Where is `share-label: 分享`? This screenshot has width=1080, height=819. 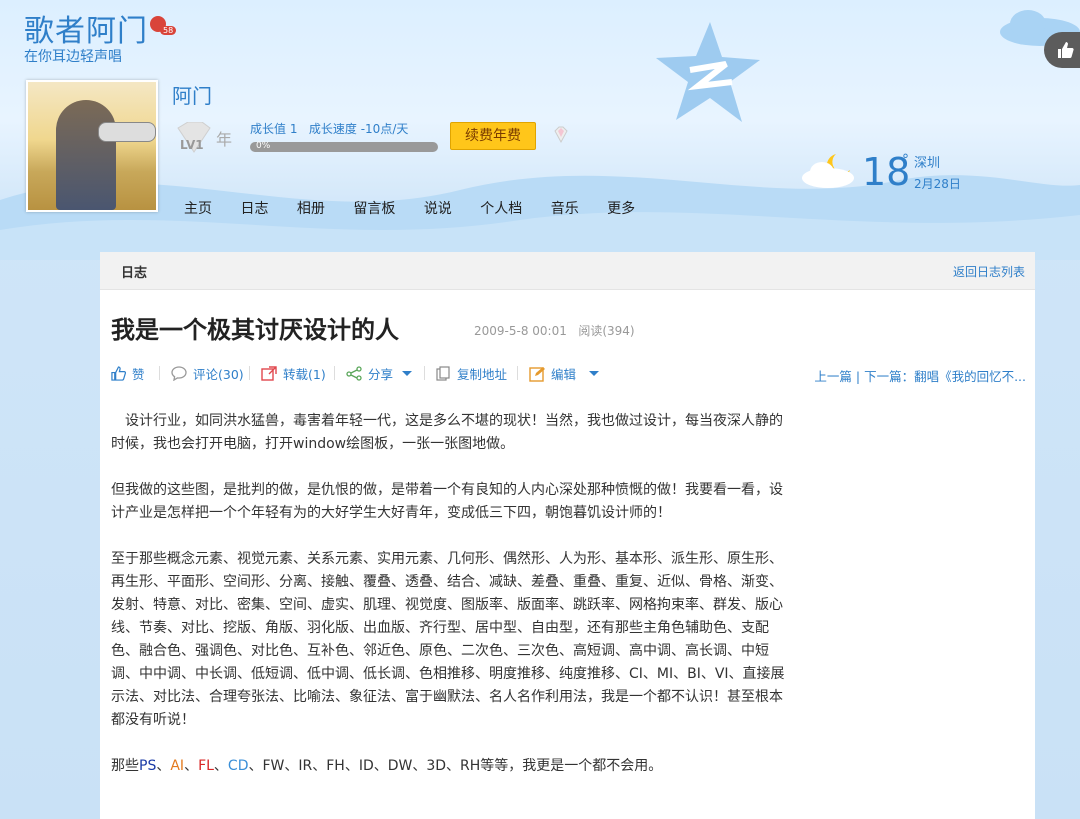
share-label: 分享 is located at coordinates (381, 374).